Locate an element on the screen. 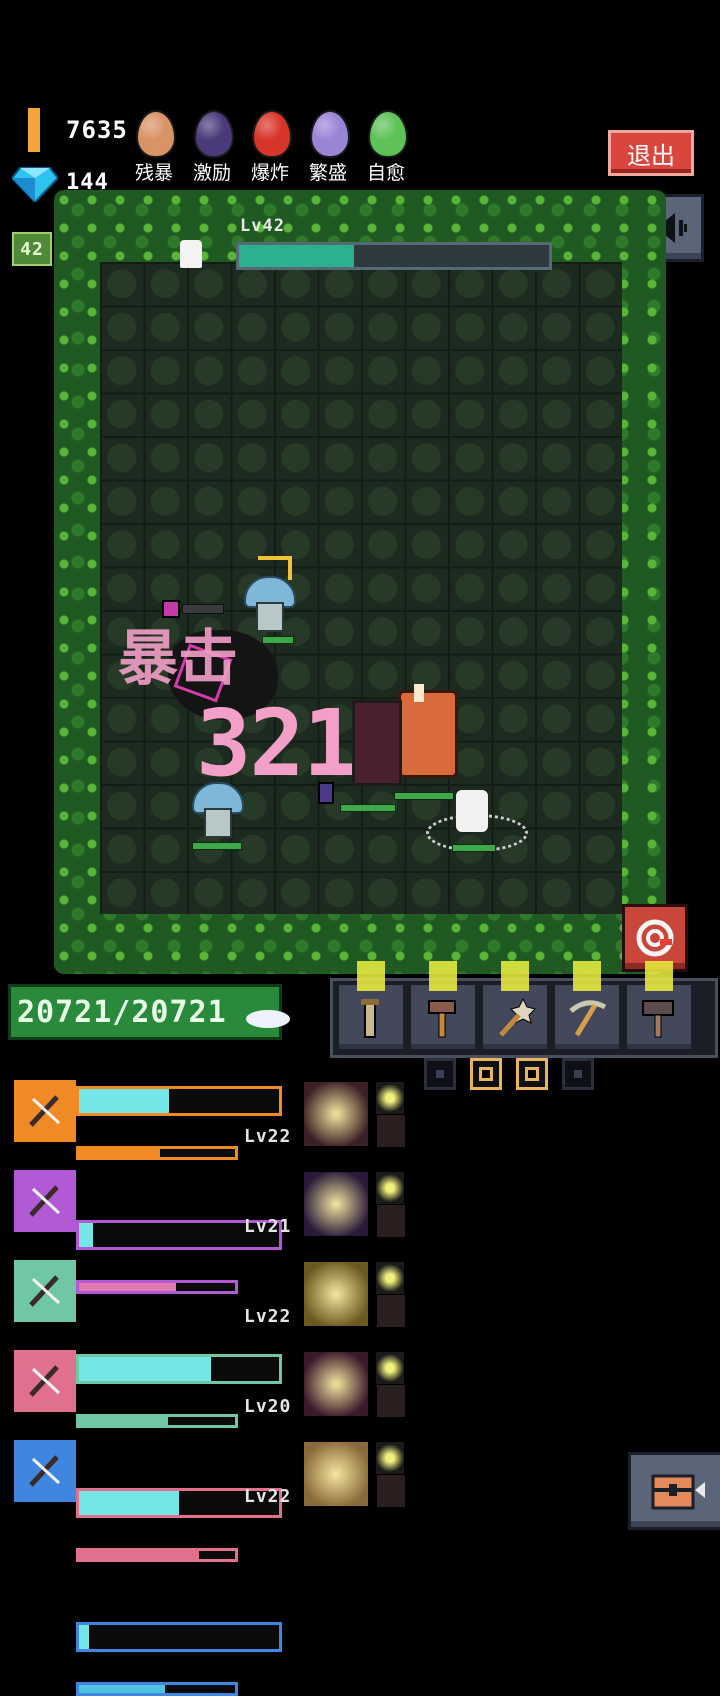 Image resolution: width=720 pixels, height=1696 pixels. horn is located at coordinates (419, 693).